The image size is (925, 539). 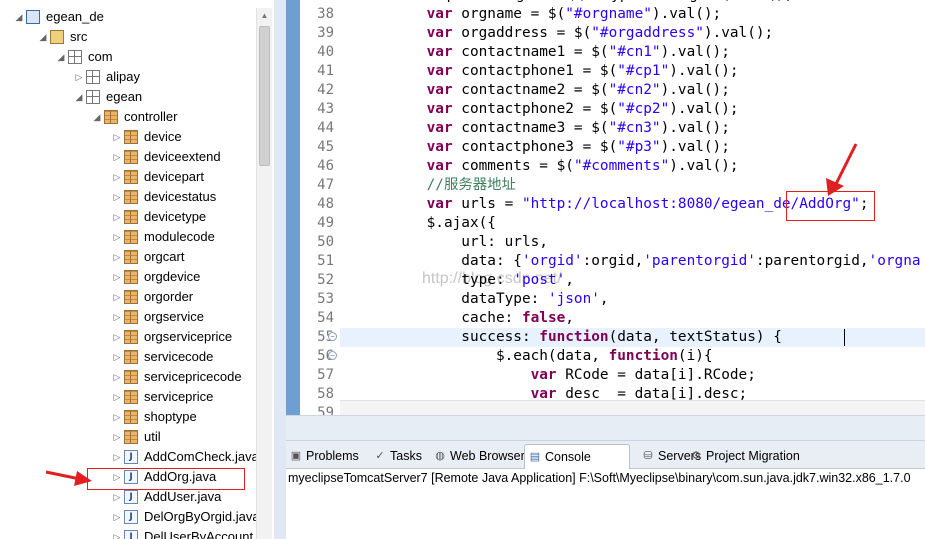 What do you see at coordinates (325, 52) in the screenshot?
I see `line-number: 40` at bounding box center [325, 52].